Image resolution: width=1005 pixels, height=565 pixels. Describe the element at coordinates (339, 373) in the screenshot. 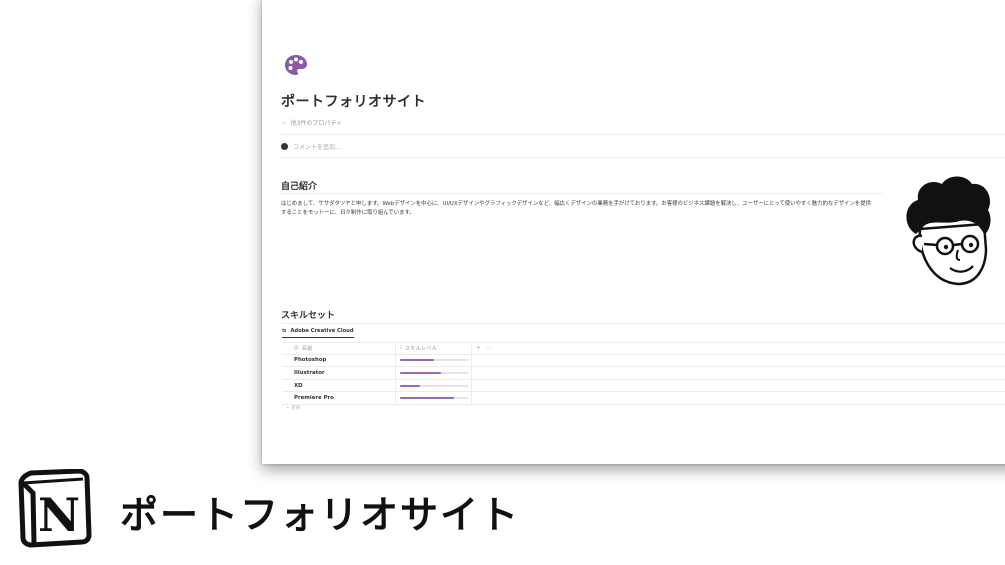

I see `skill-name: Illustrator` at that location.